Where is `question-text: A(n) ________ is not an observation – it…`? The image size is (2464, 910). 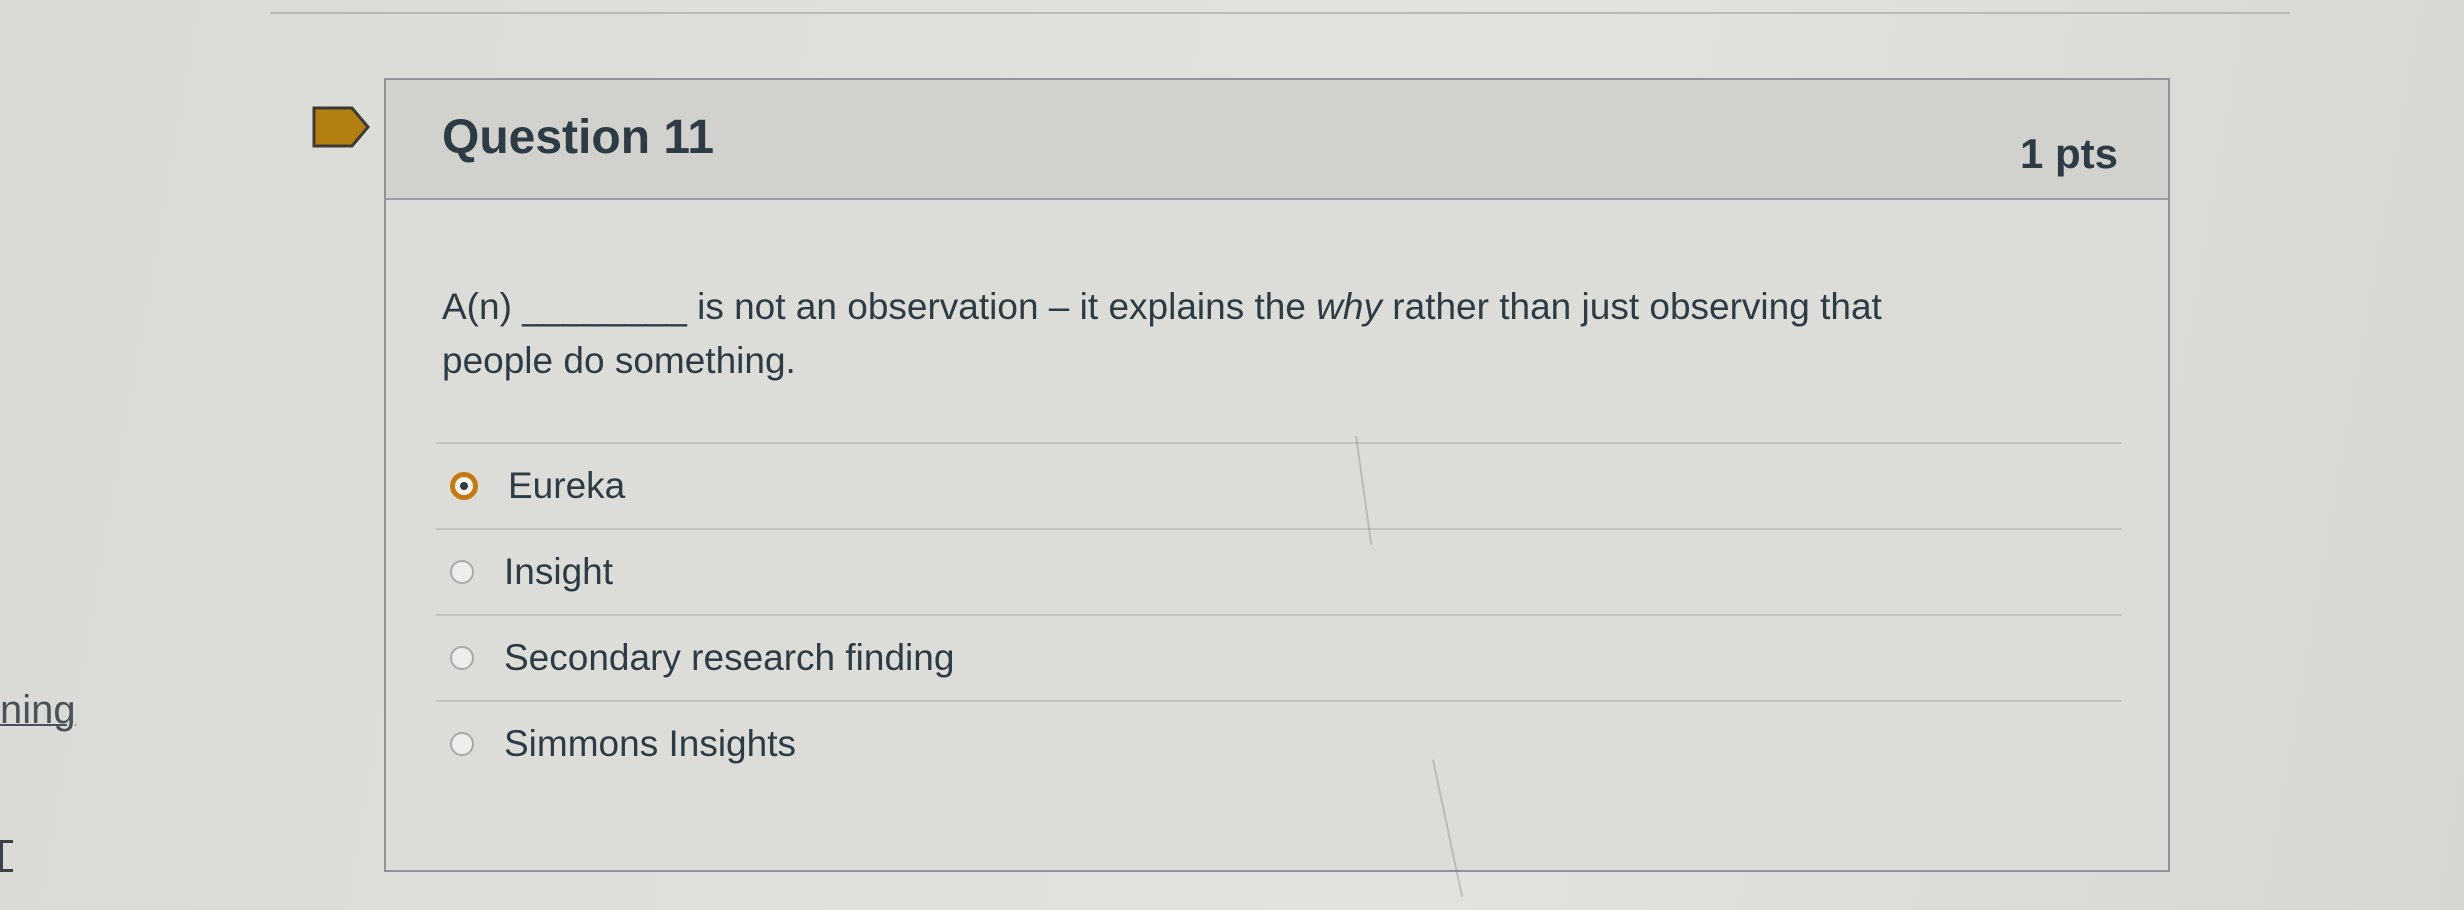 question-text: A(n) ________ is not an observation – it… is located at coordinates (1222, 334).